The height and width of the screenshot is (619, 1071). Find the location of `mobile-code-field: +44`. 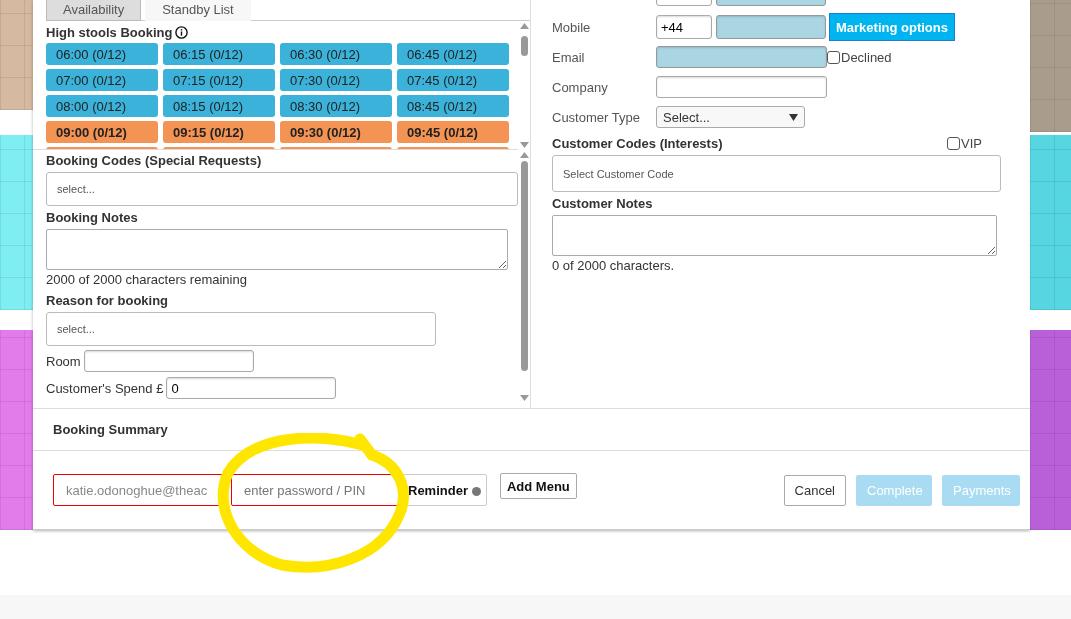

mobile-code-field: +44 is located at coordinates (684, 27).